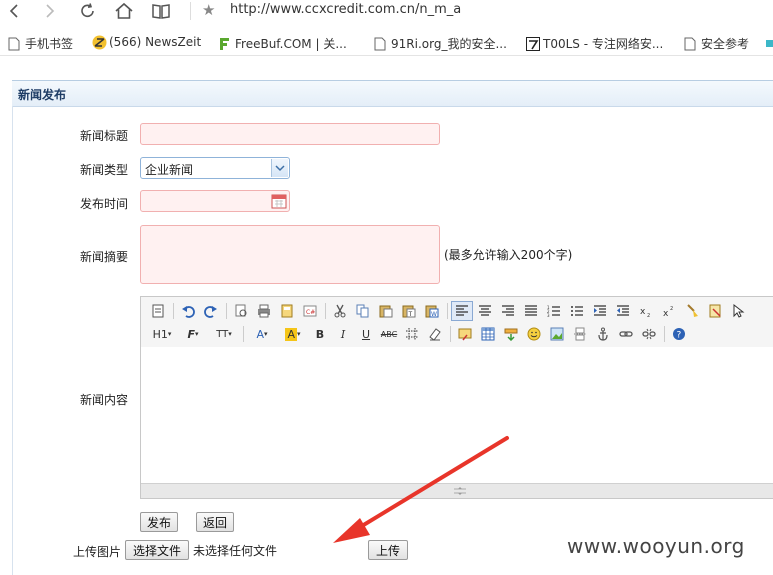 This screenshot has width=773, height=575. What do you see at coordinates (508, 255) in the screenshot?
I see `summary-hint: (最多允许输入200个字)` at bounding box center [508, 255].